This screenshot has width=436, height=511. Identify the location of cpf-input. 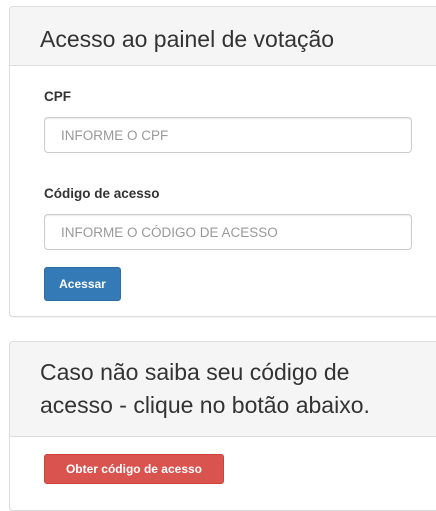
(228, 135).